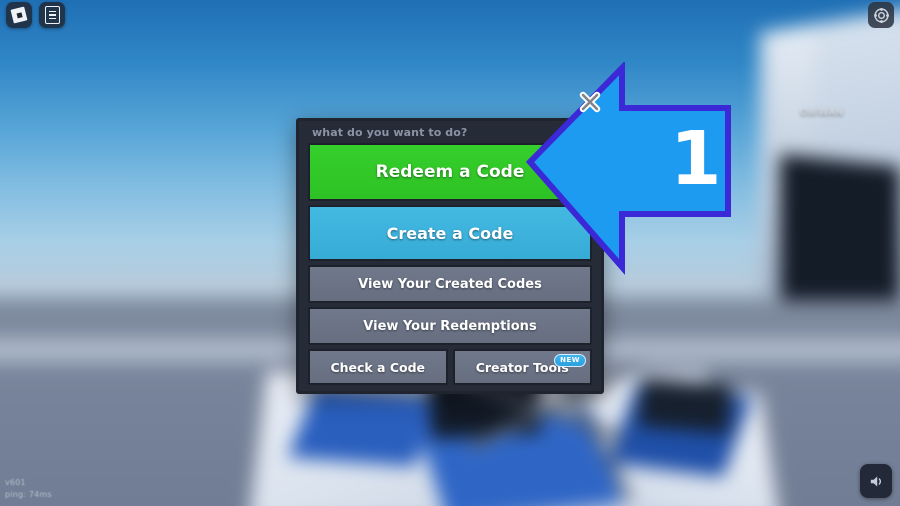 The width and height of the screenshot is (900, 506). I want to click on new-badge: NEW, so click(570, 360).